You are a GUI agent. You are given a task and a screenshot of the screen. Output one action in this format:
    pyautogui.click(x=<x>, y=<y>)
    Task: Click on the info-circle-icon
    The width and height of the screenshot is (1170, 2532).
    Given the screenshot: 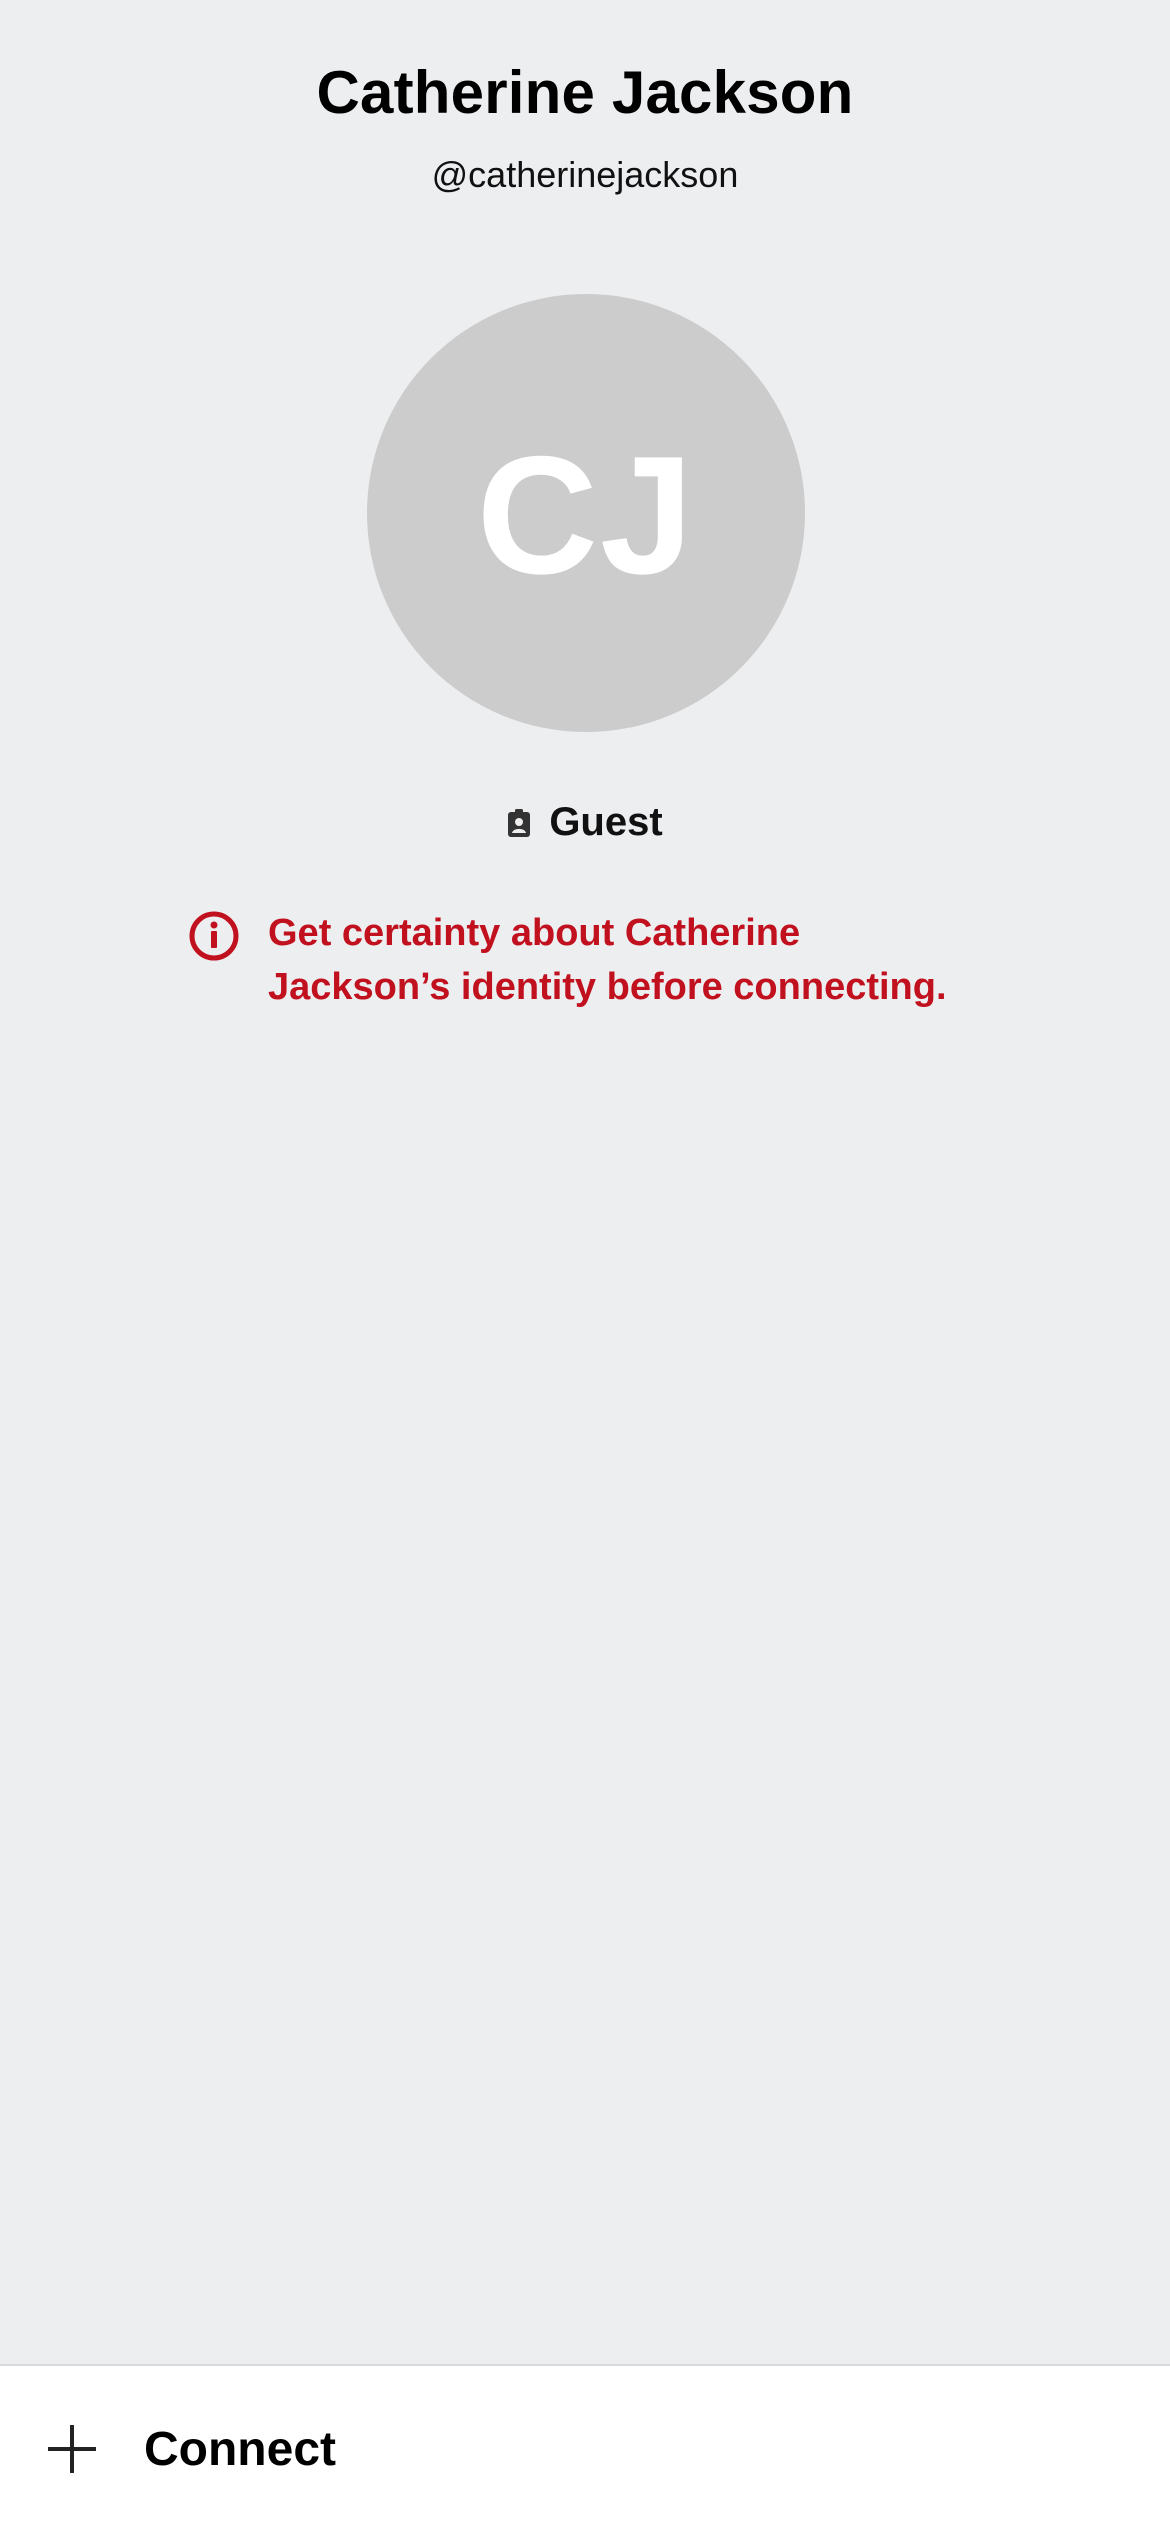 What is the action you would take?
    pyautogui.click(x=214, y=936)
    